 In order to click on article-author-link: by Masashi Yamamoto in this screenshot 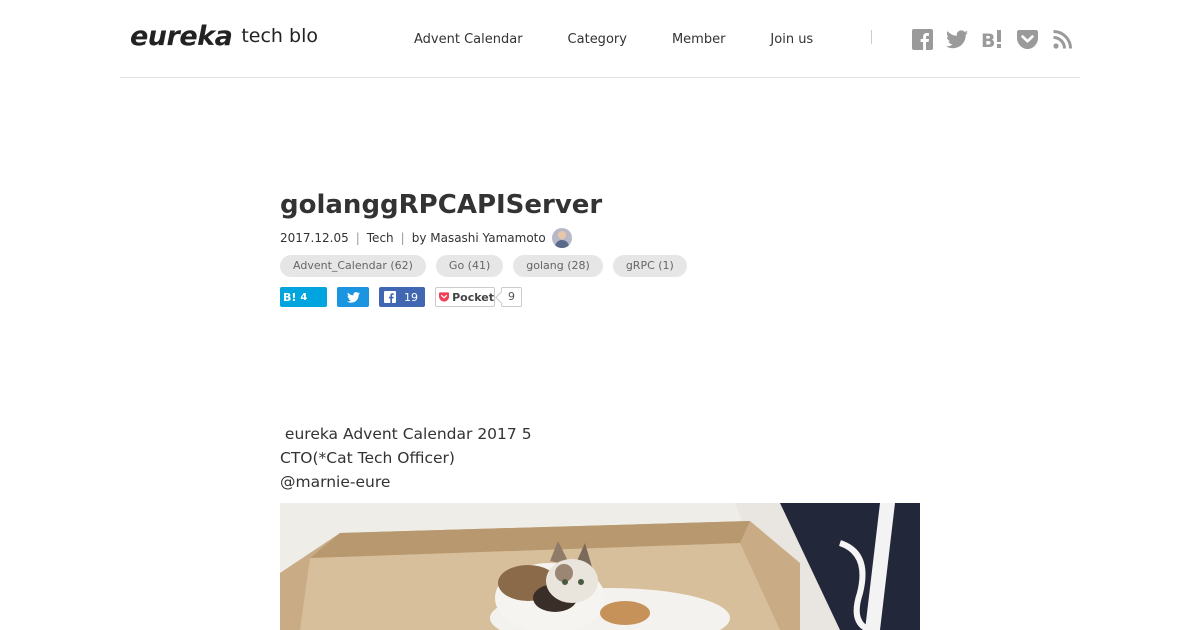, I will do `click(479, 238)`.